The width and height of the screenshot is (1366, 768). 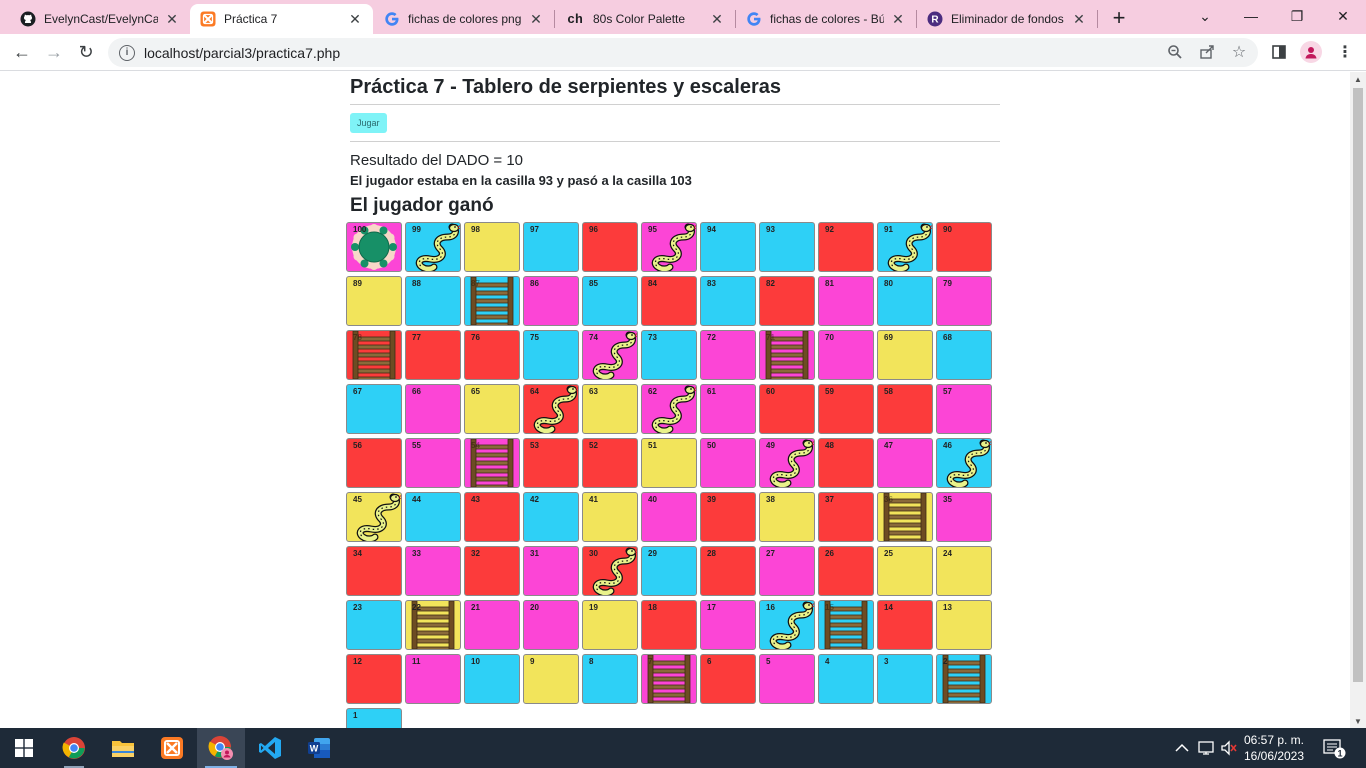 What do you see at coordinates (935, 20) in the screenshot?
I see `svg-text: R` at bounding box center [935, 20].